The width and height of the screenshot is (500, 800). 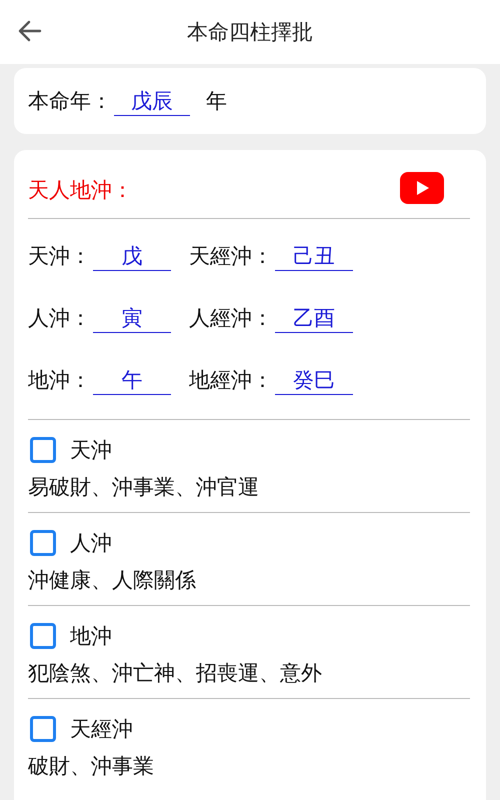 I want to click on field-label: 人經沖：, so click(x=231, y=318).